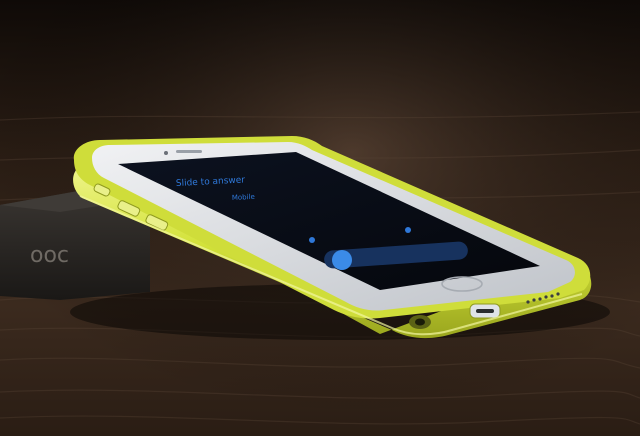 The image size is (640, 436). I want to click on answer-slider-knob, so click(342, 260).